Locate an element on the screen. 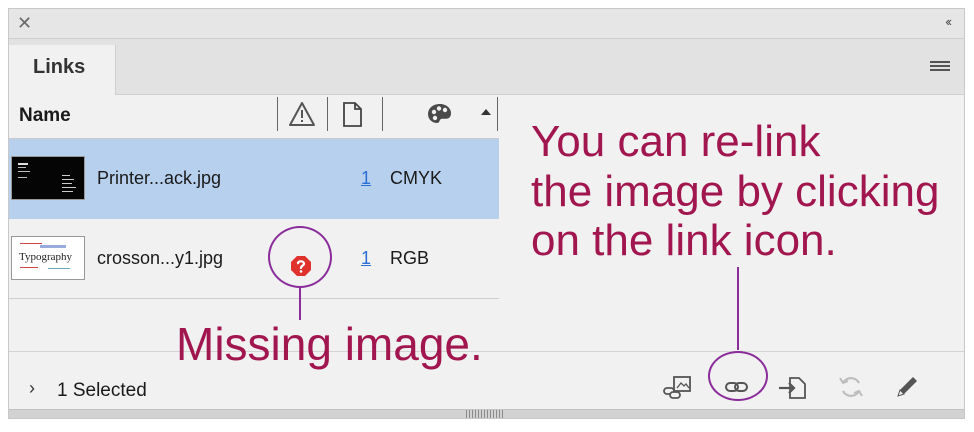 This screenshot has width=974, height=432. thumbnail-text: Typography is located at coordinates (45, 257).